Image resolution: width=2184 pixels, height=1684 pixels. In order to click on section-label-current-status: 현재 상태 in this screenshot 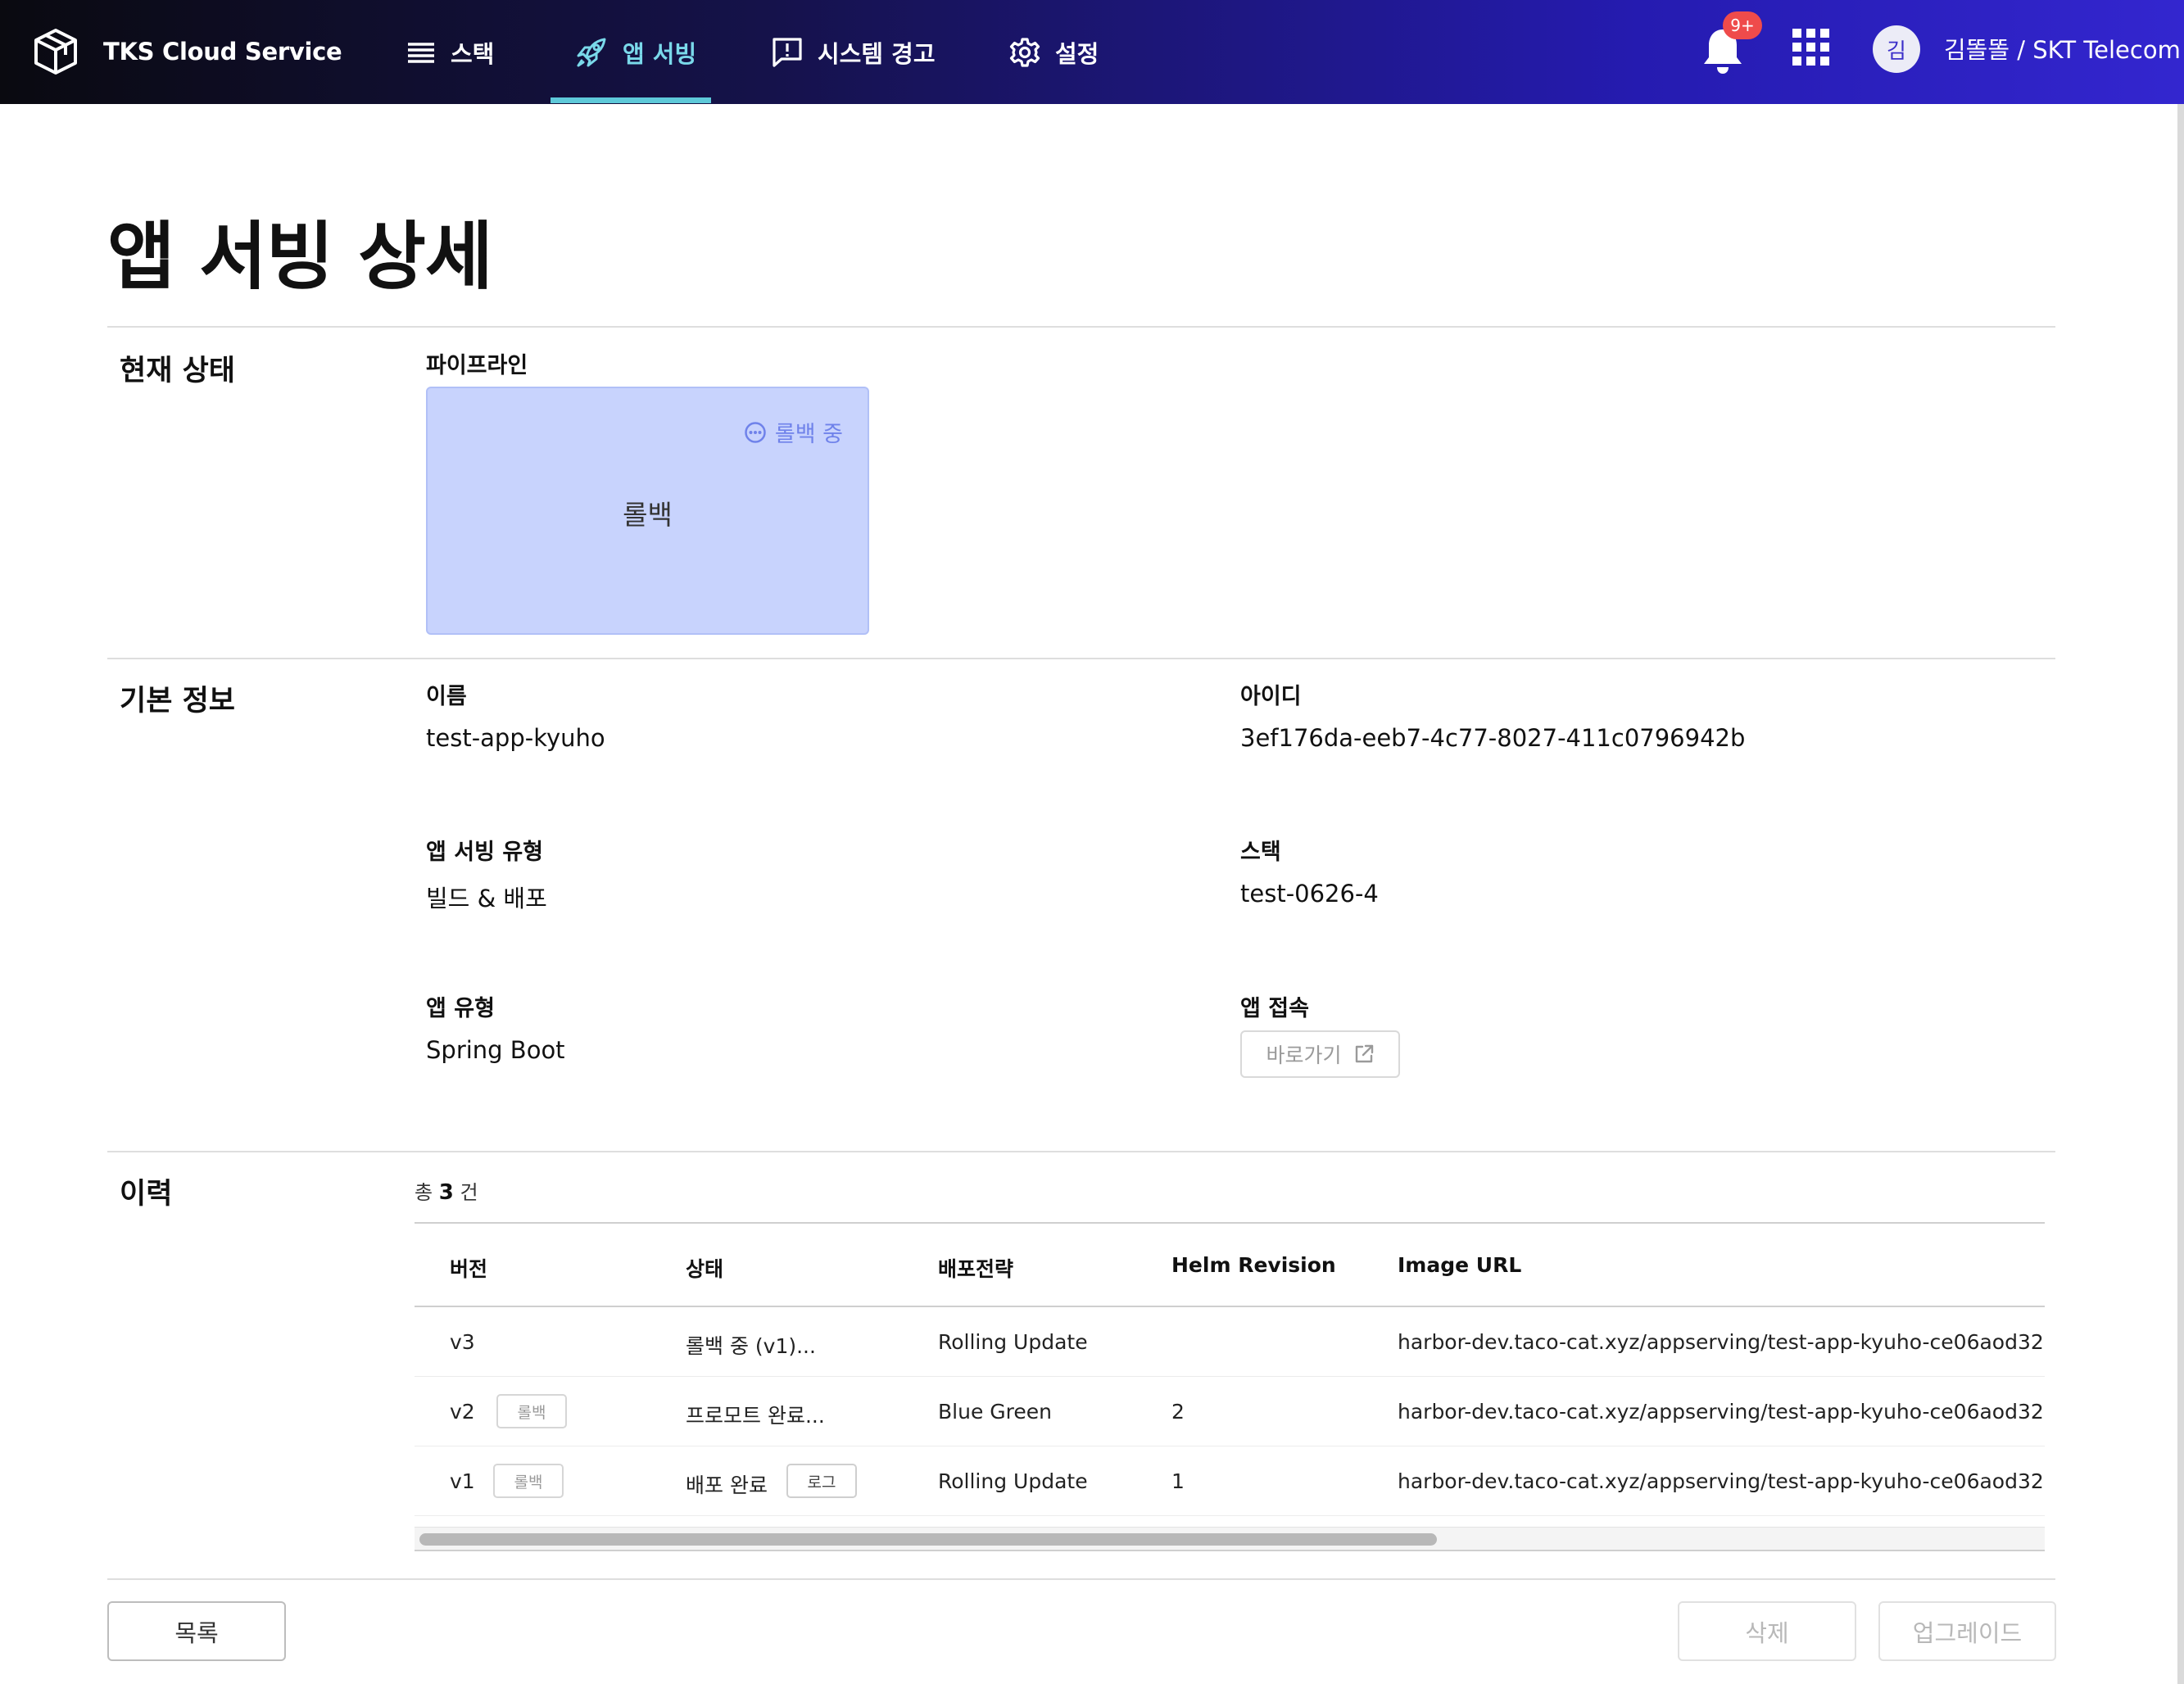, I will do `click(178, 371)`.